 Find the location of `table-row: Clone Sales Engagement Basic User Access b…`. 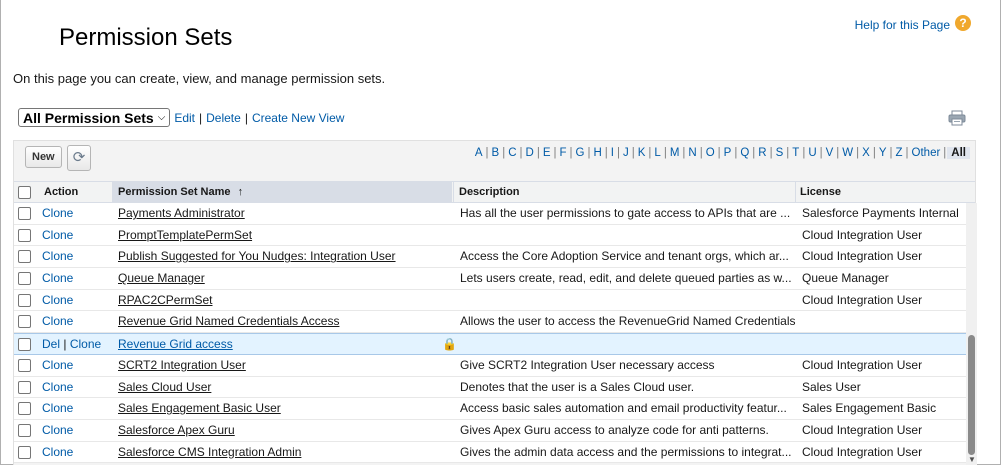

table-row: Clone Sales Engagement Basic User Access b… is located at coordinates (490, 409).